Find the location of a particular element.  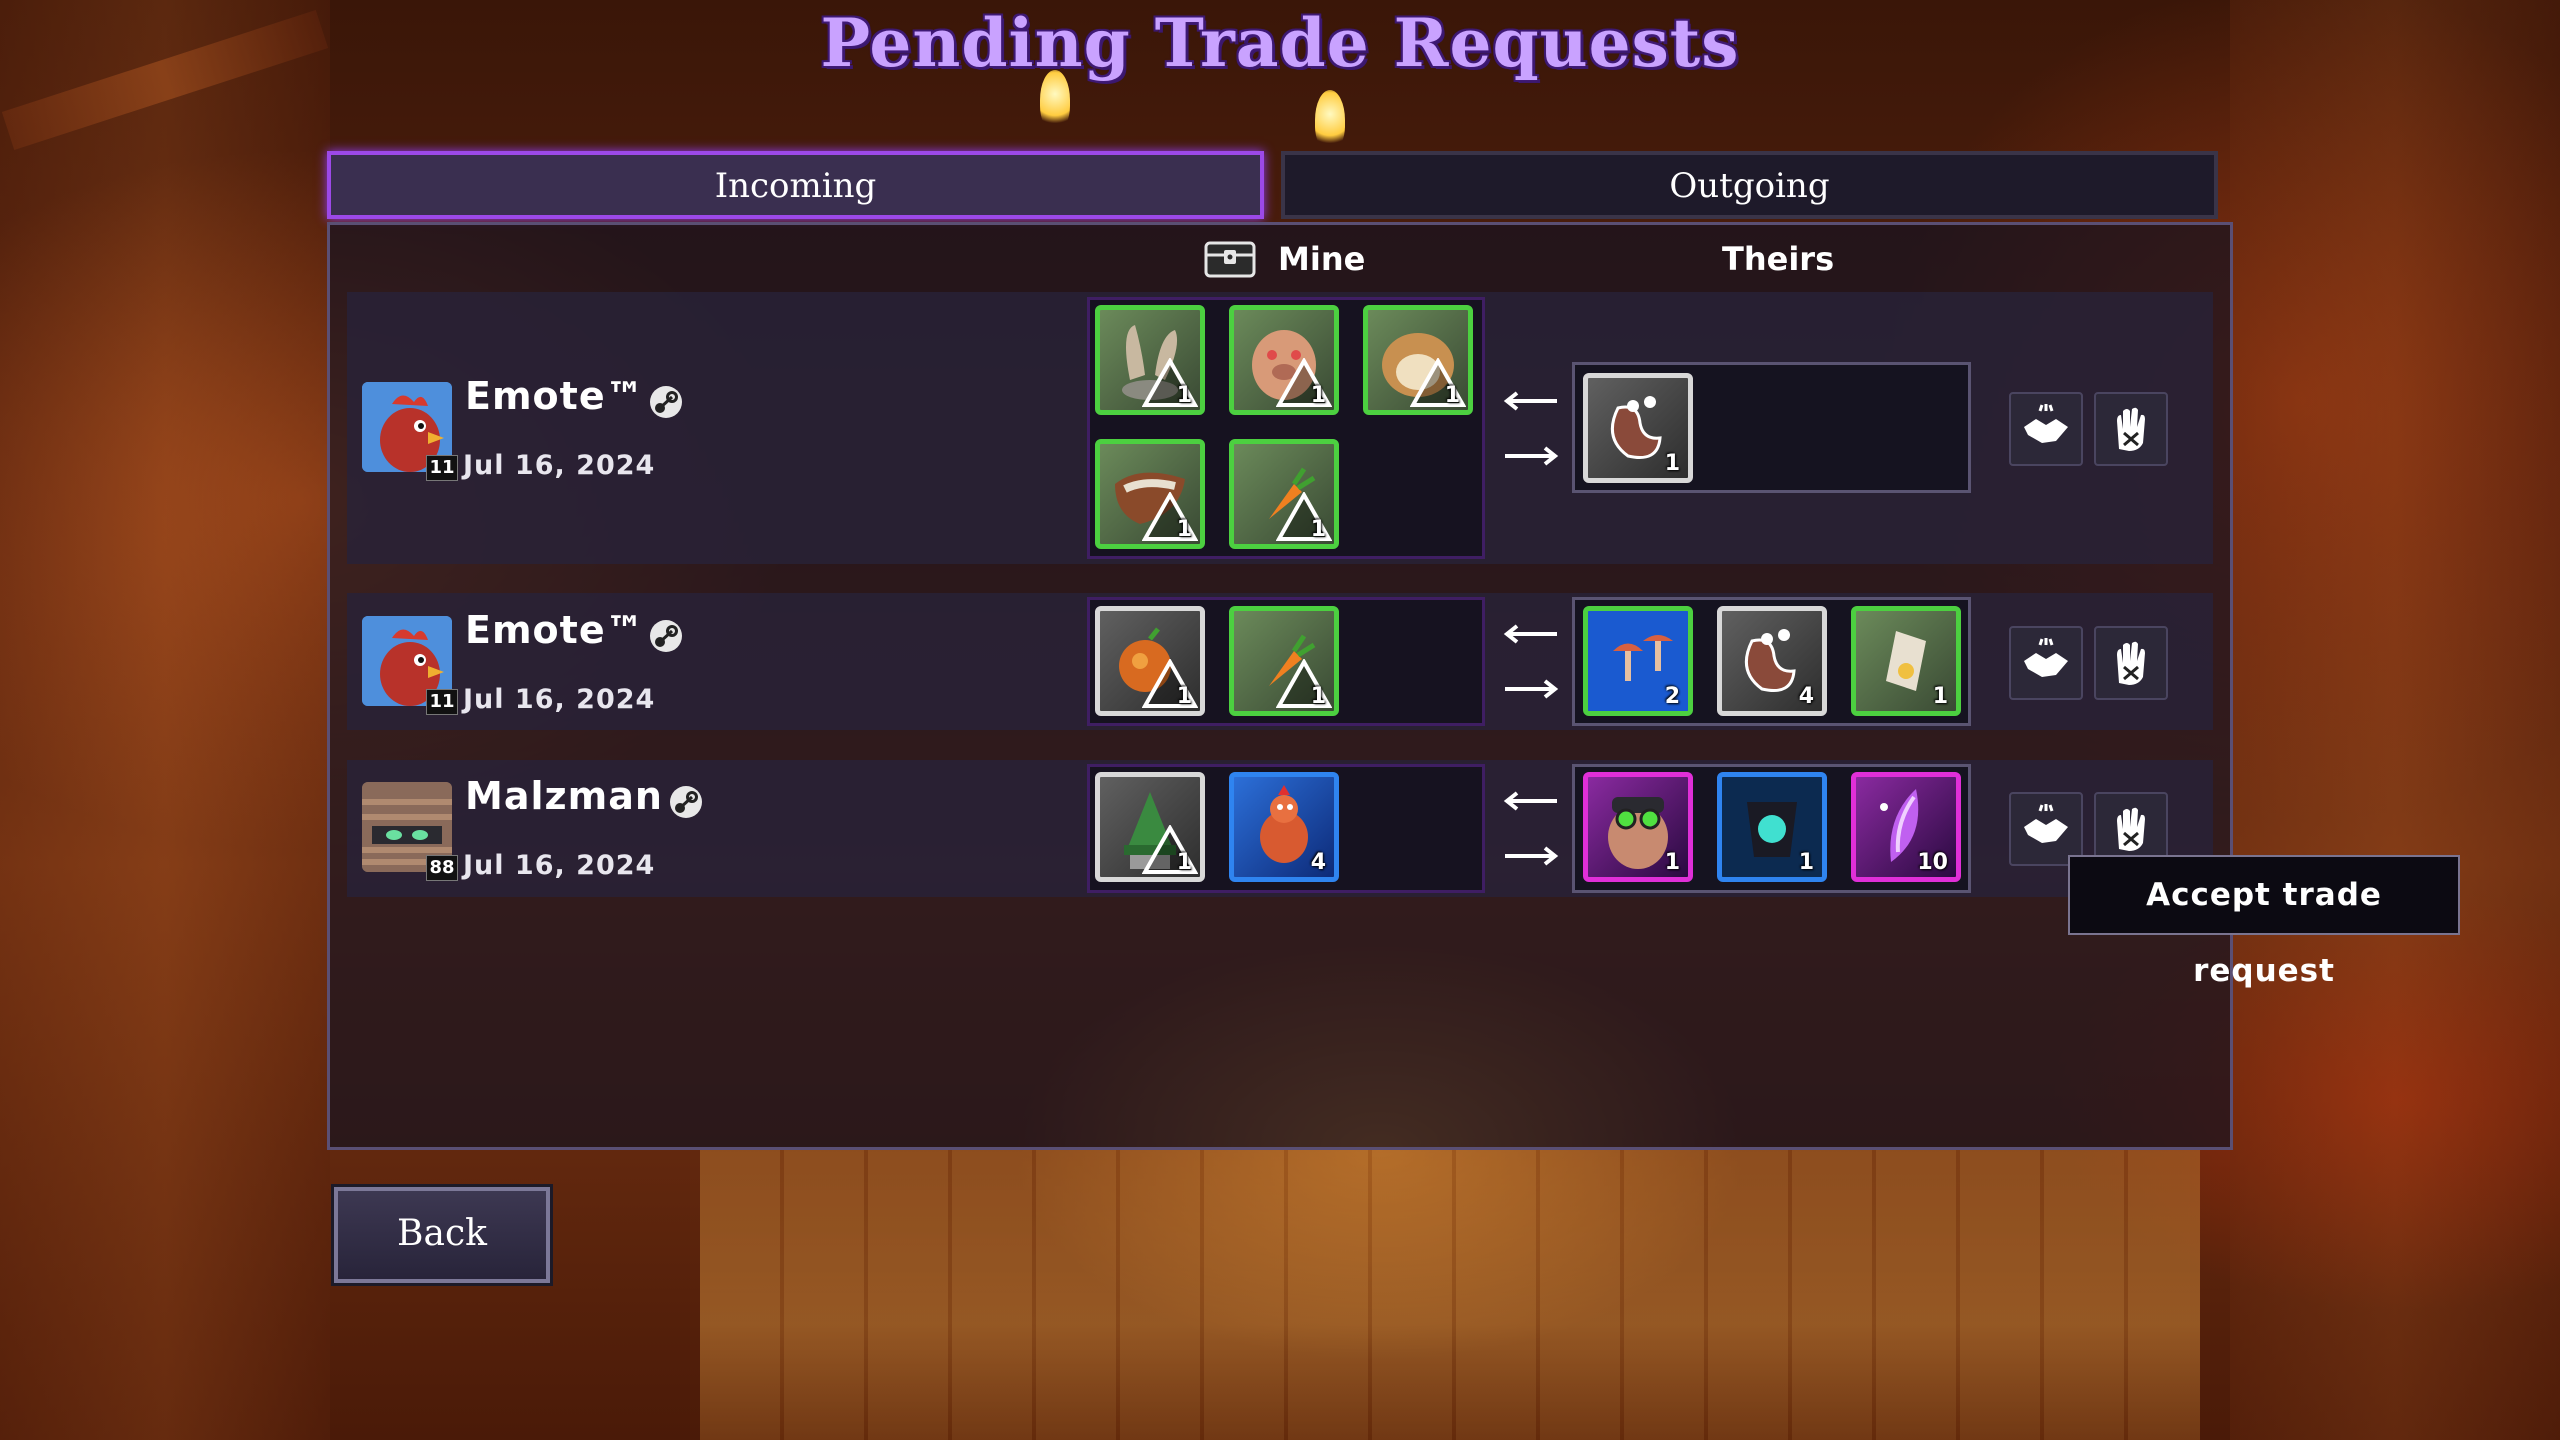

bean-item: 4 is located at coordinates (1772, 661).